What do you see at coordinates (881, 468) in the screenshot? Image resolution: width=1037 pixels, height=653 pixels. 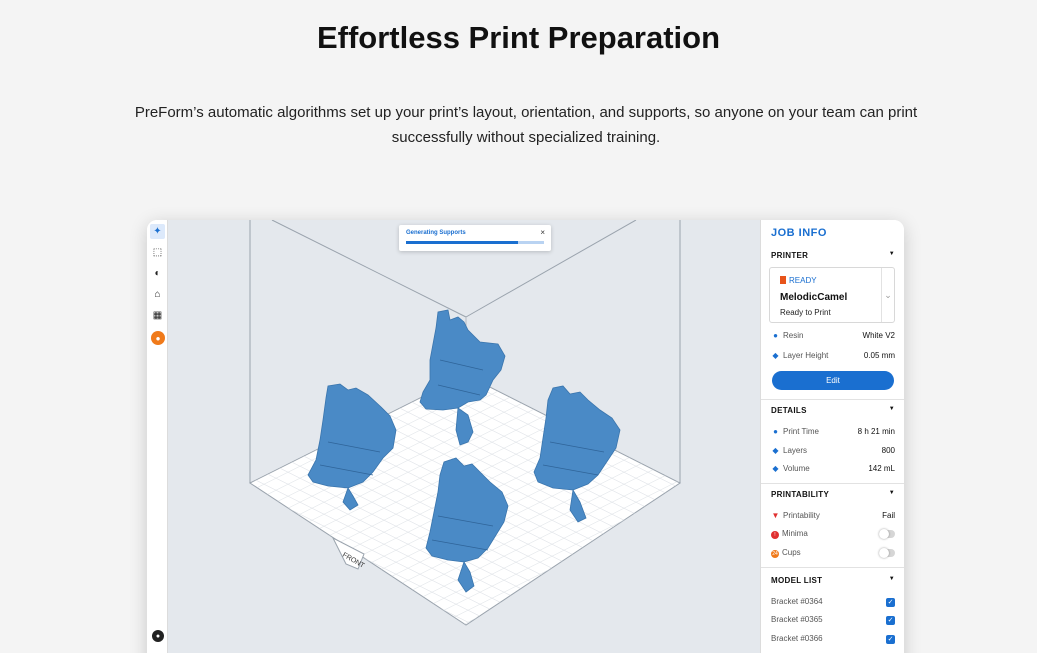 I see `volume-value: 142 mL` at bounding box center [881, 468].